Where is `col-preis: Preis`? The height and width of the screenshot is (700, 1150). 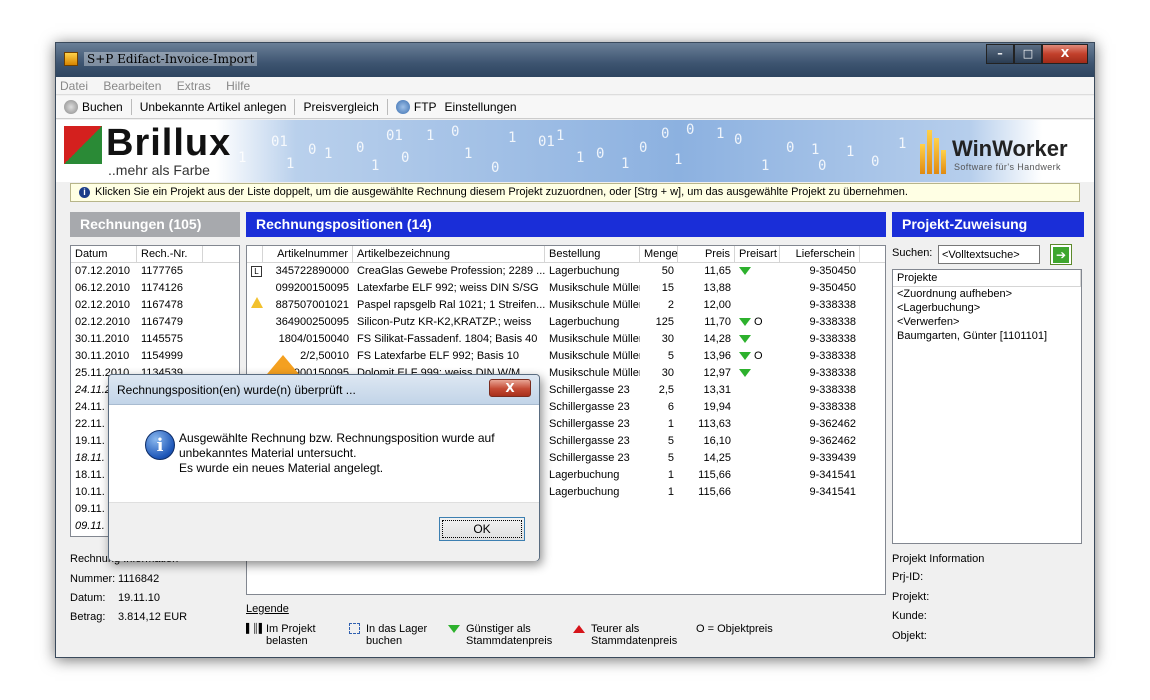 col-preis: Preis is located at coordinates (706, 254).